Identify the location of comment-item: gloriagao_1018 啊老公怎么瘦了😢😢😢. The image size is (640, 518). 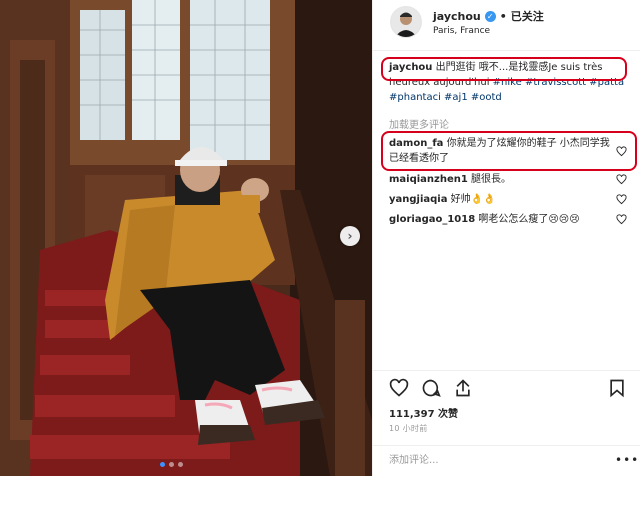
(504, 219).